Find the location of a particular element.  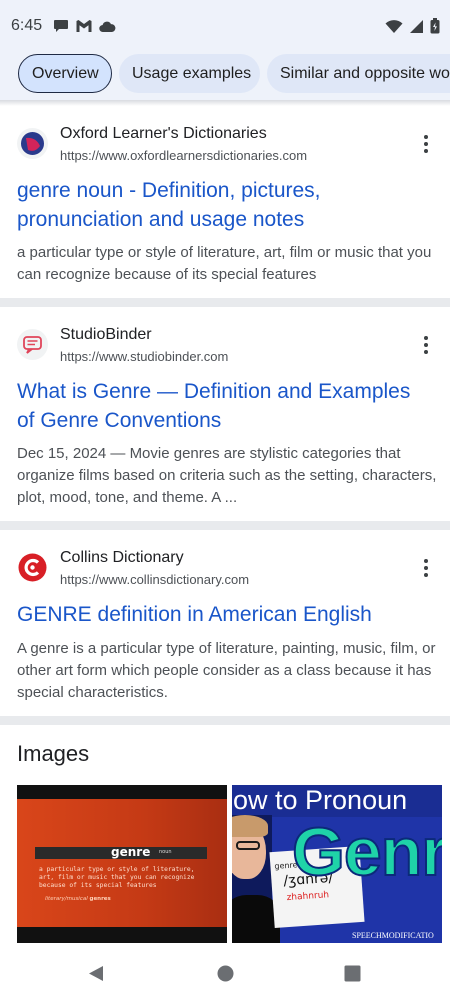

oxford-logo-icon is located at coordinates (32, 143).